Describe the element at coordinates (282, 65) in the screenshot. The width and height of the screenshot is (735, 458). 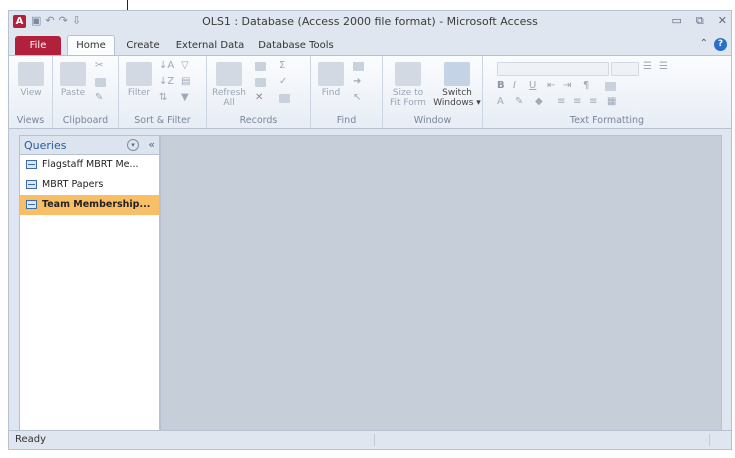
I see `totals-icon: Σ` at that location.